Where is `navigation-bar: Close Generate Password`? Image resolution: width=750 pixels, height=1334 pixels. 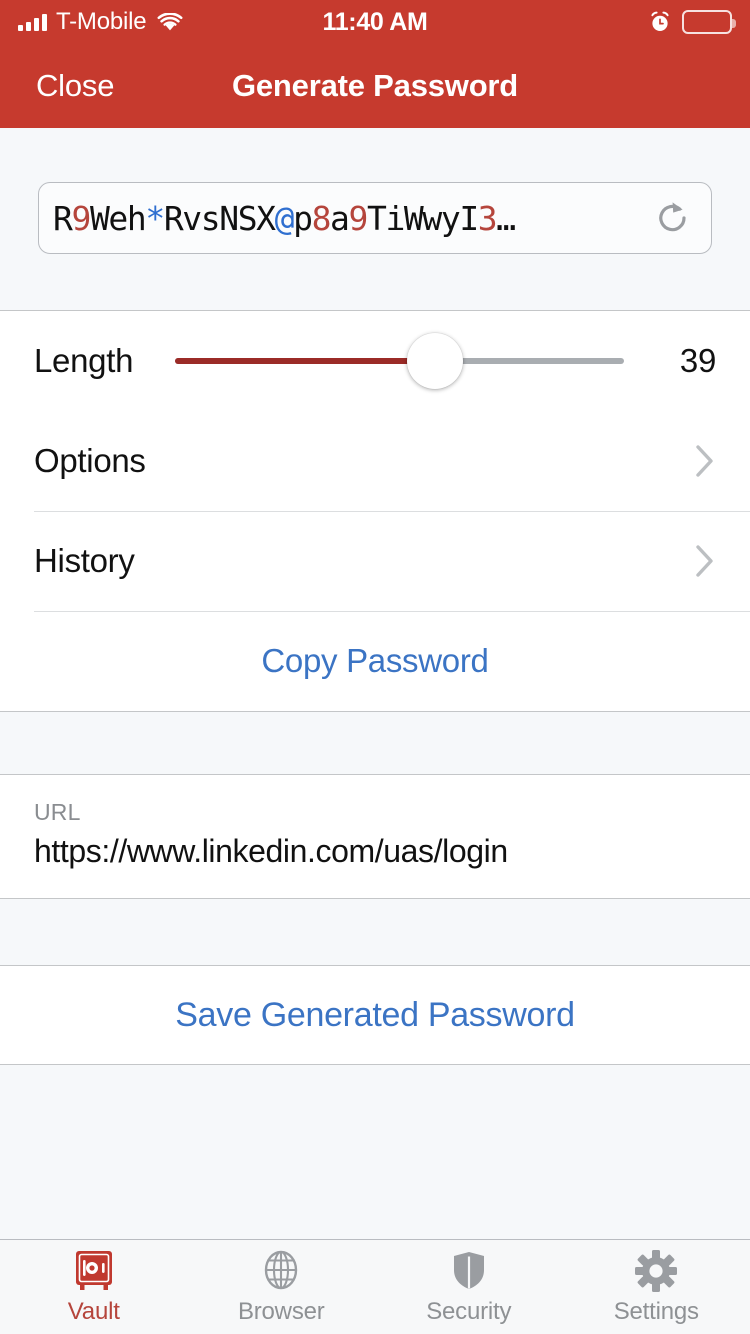 navigation-bar: Close Generate Password is located at coordinates (375, 86).